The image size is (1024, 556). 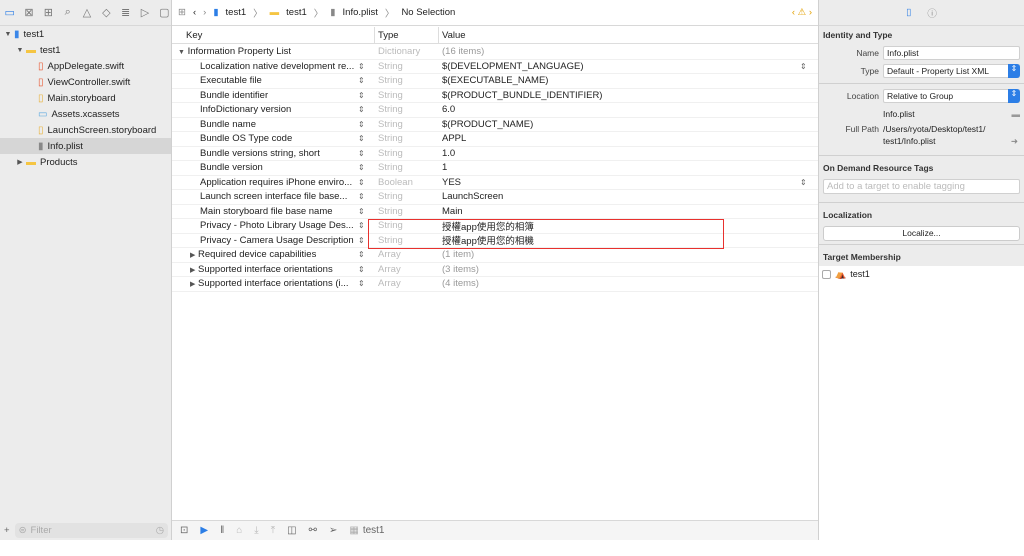 What do you see at coordinates (291, 530) in the screenshot?
I see `view-debugger-icon: ◫` at bounding box center [291, 530].